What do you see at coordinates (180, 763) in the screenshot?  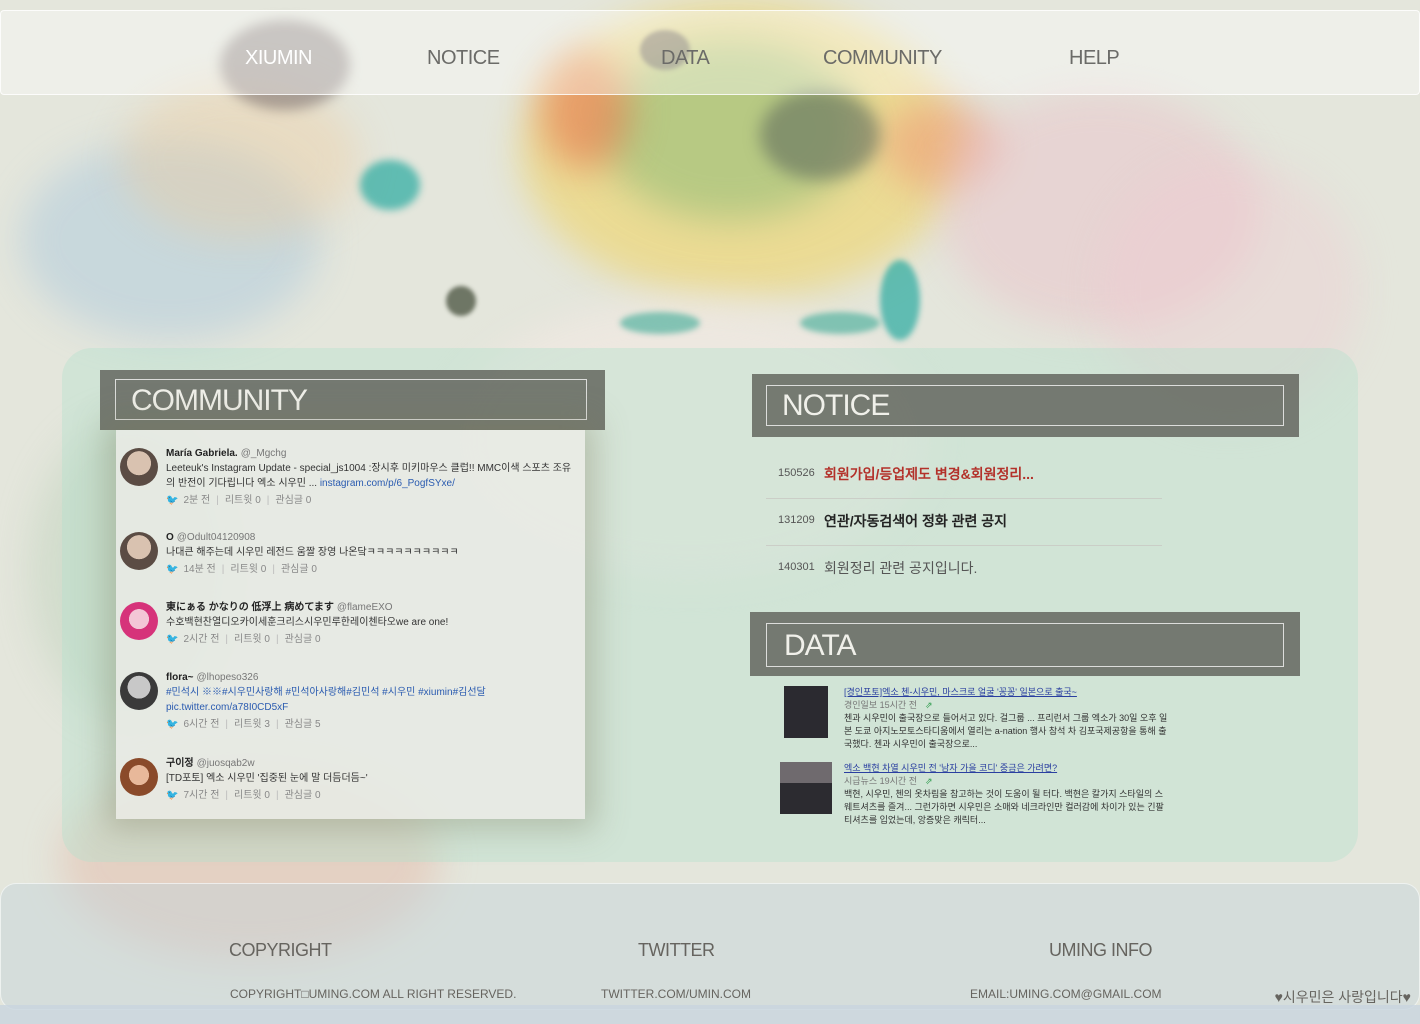 I see `tweet-author: 구이정` at bounding box center [180, 763].